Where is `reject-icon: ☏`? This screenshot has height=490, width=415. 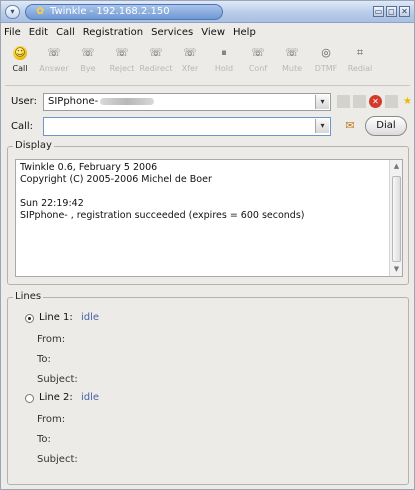
reject-icon: ☏ is located at coordinates (122, 52).